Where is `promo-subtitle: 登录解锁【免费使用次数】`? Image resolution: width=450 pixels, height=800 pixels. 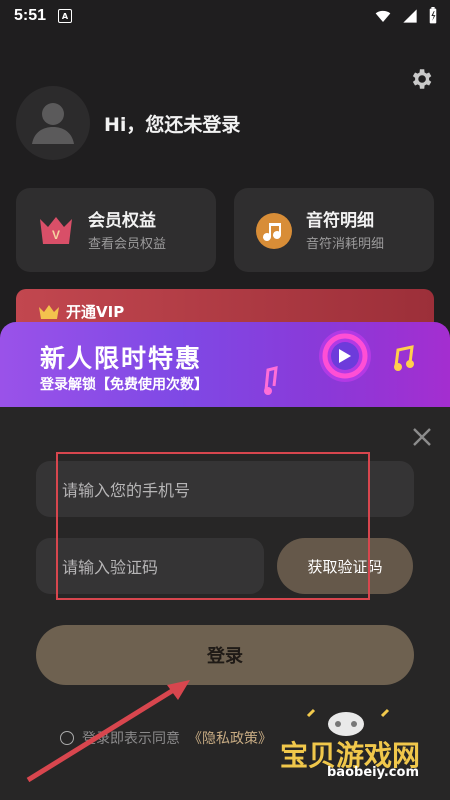 promo-subtitle: 登录解锁【免费使用次数】 is located at coordinates (124, 385).